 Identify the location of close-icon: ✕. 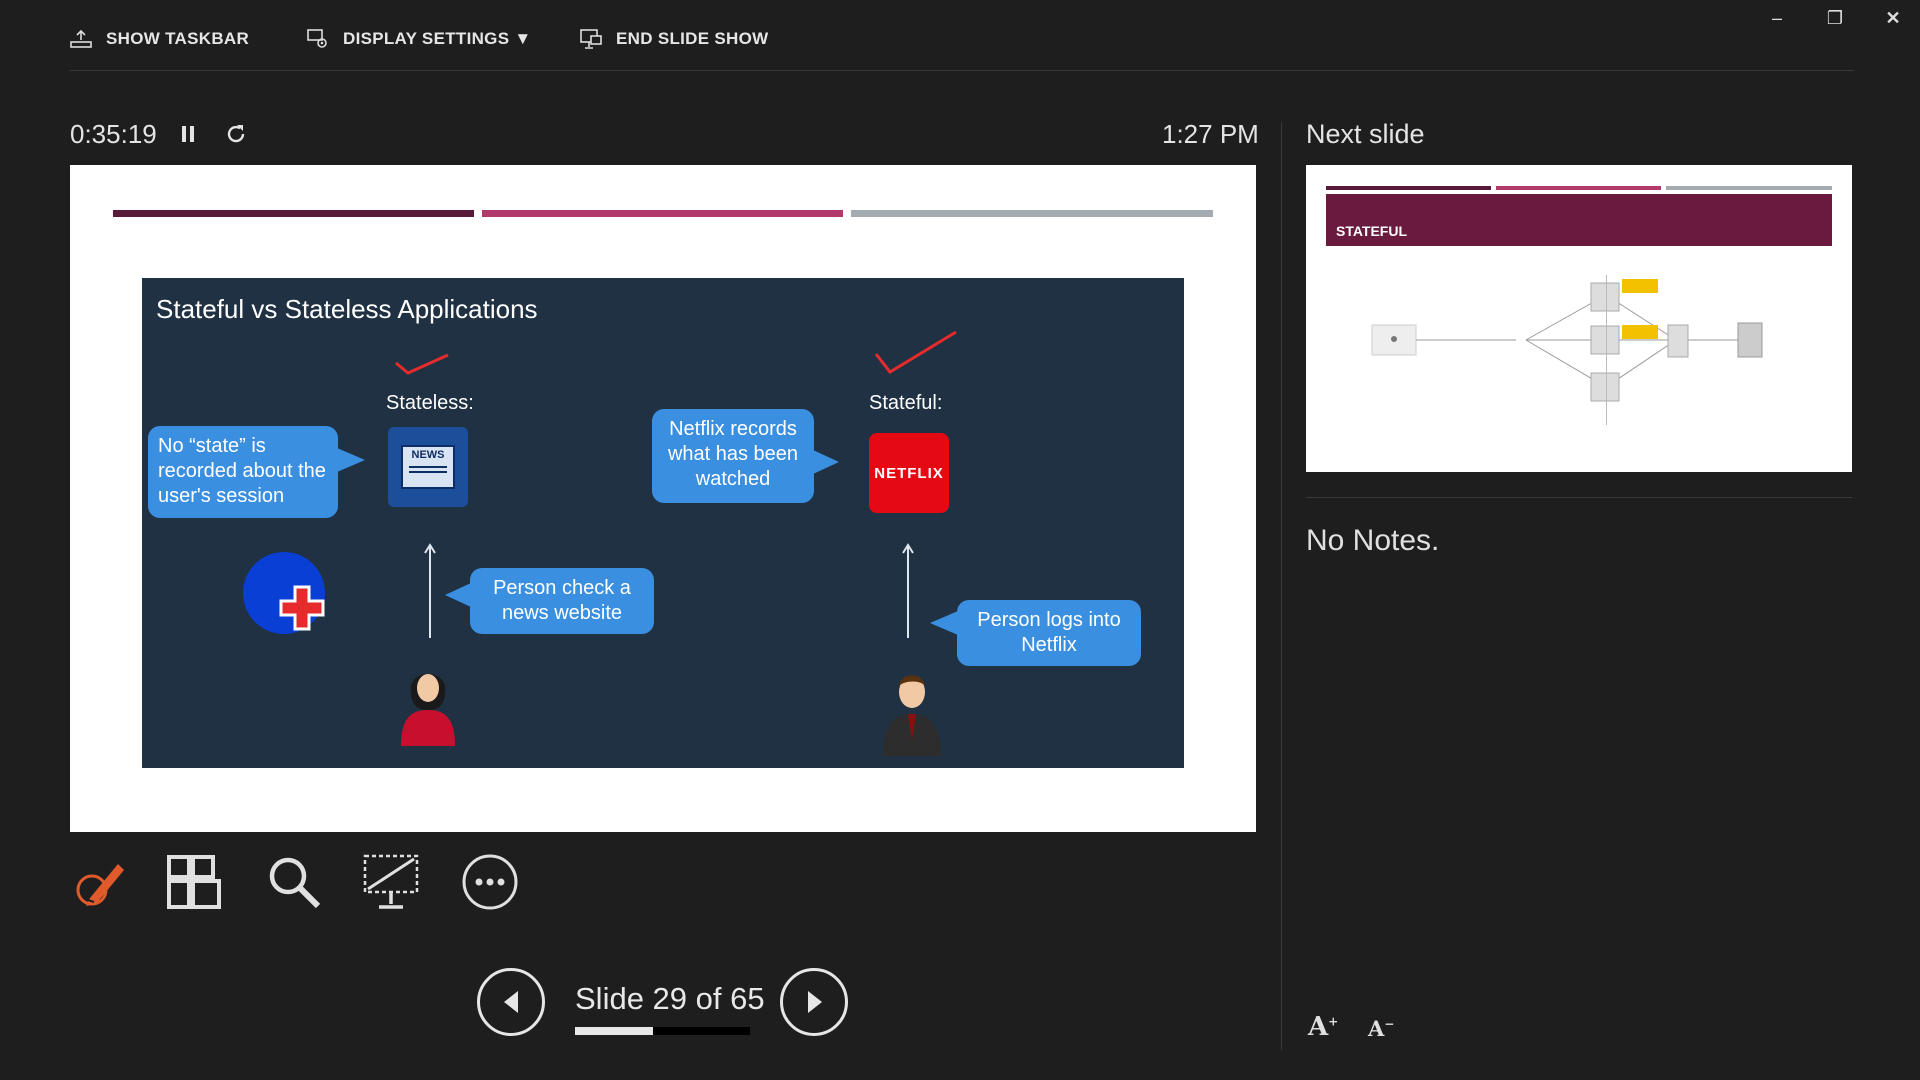
(1893, 19).